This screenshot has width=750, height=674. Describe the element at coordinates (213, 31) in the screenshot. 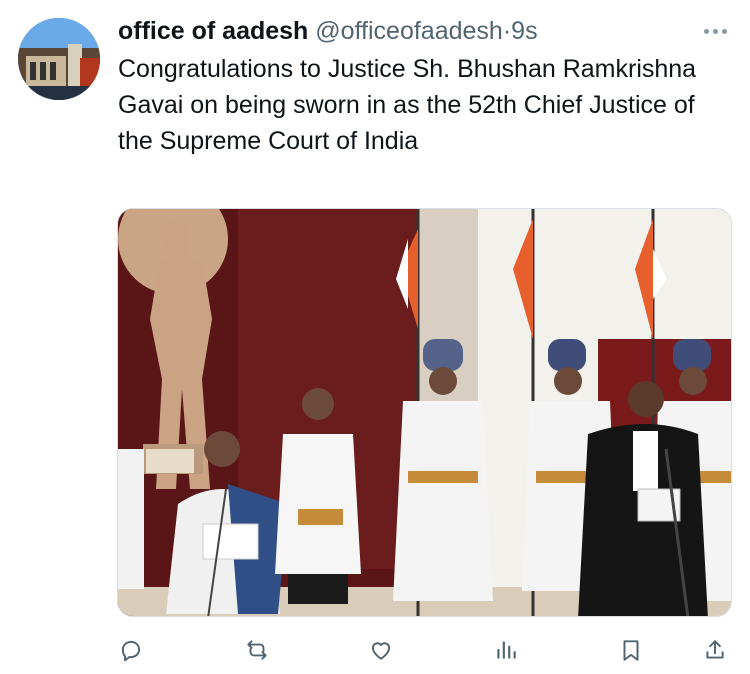

I see `display-name: office of aadesh` at that location.